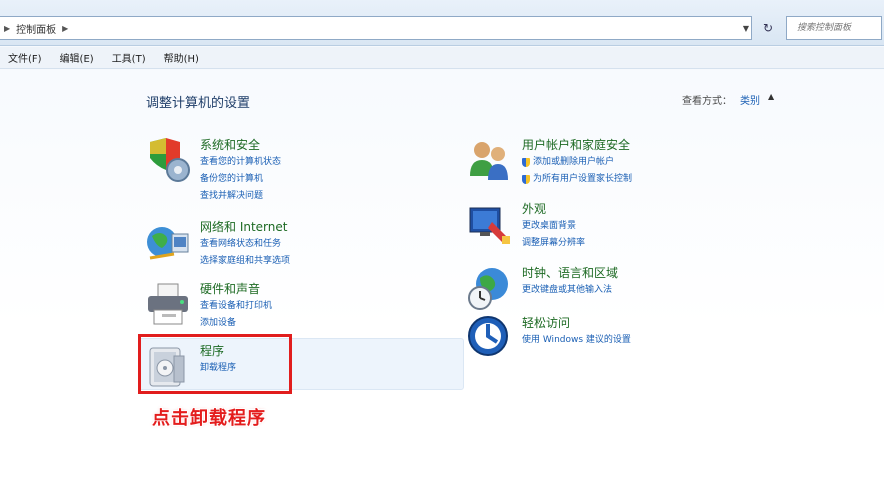  What do you see at coordinates (7, 28) in the screenshot?
I see `breadcrumb-arrow-icon: ▶` at bounding box center [7, 28].